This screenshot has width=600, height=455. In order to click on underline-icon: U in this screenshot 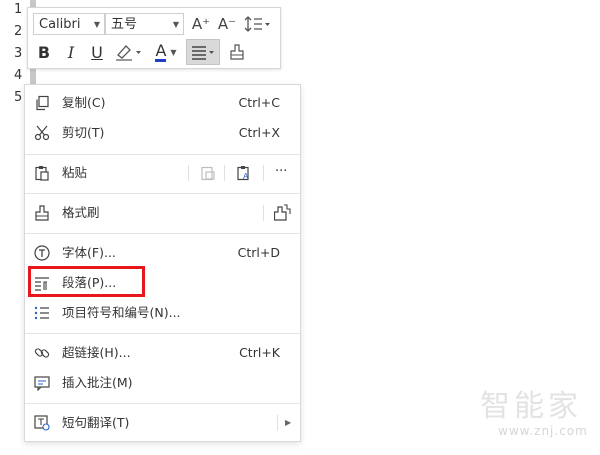, I will do `click(97, 52)`.